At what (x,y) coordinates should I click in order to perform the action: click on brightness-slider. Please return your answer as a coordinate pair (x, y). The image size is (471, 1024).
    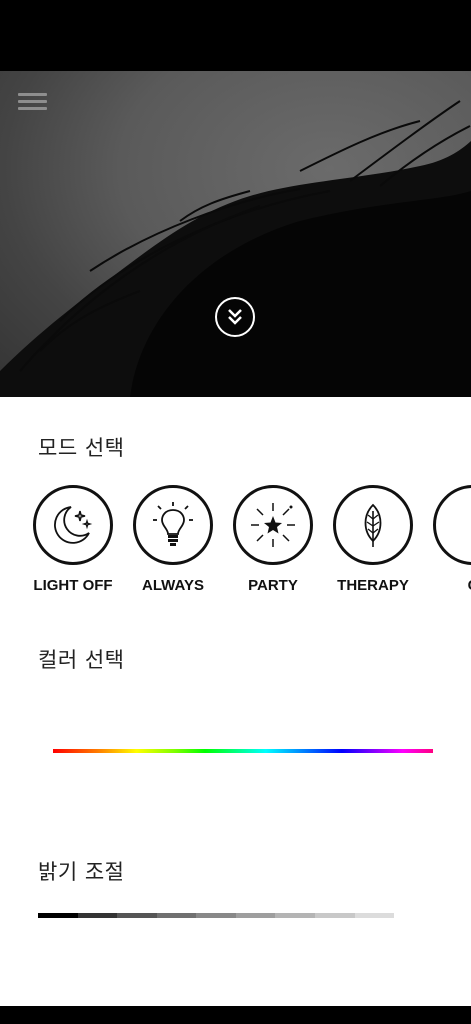
    Looking at the image, I should click on (216, 915).